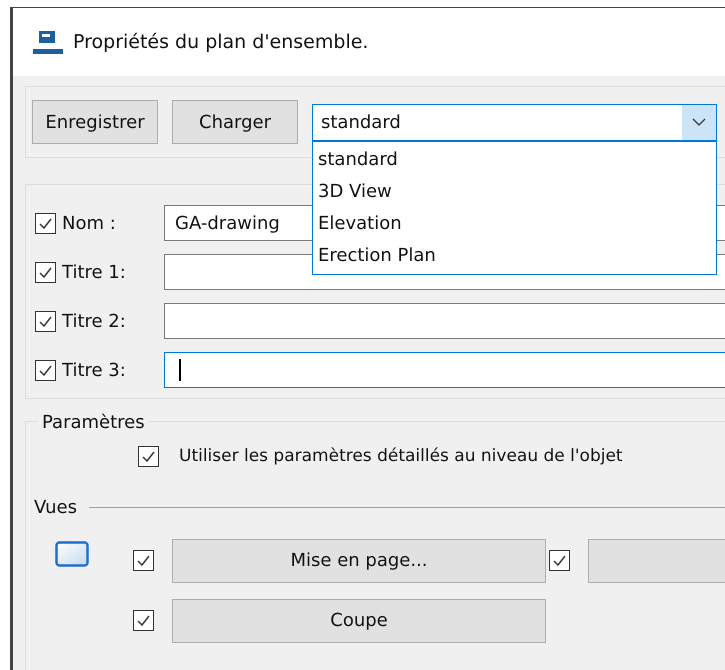 Image resolution: width=725 pixels, height=670 pixels. I want to click on field-label: Nom :, so click(89, 224).